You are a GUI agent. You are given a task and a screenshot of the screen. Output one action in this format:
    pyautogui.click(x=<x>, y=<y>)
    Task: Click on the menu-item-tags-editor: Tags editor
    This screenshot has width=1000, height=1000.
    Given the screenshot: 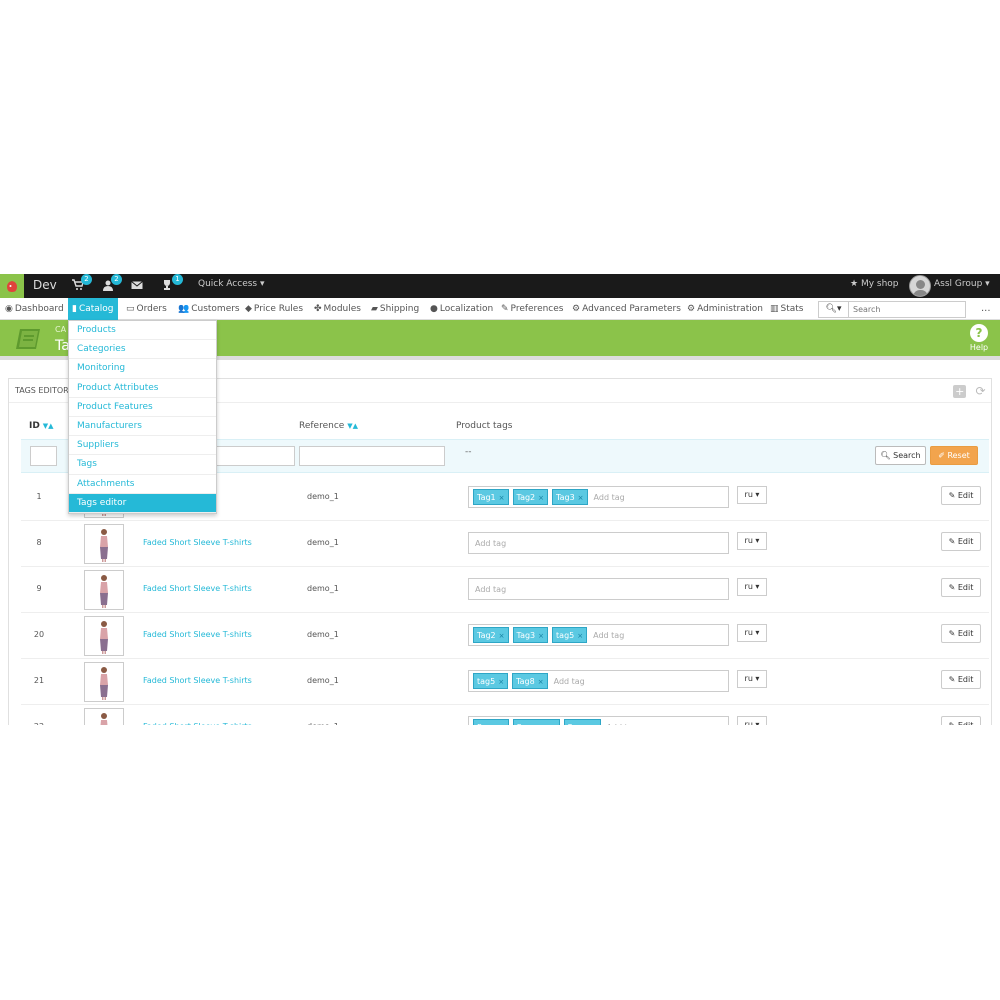 What is the action you would take?
    pyautogui.click(x=142, y=503)
    